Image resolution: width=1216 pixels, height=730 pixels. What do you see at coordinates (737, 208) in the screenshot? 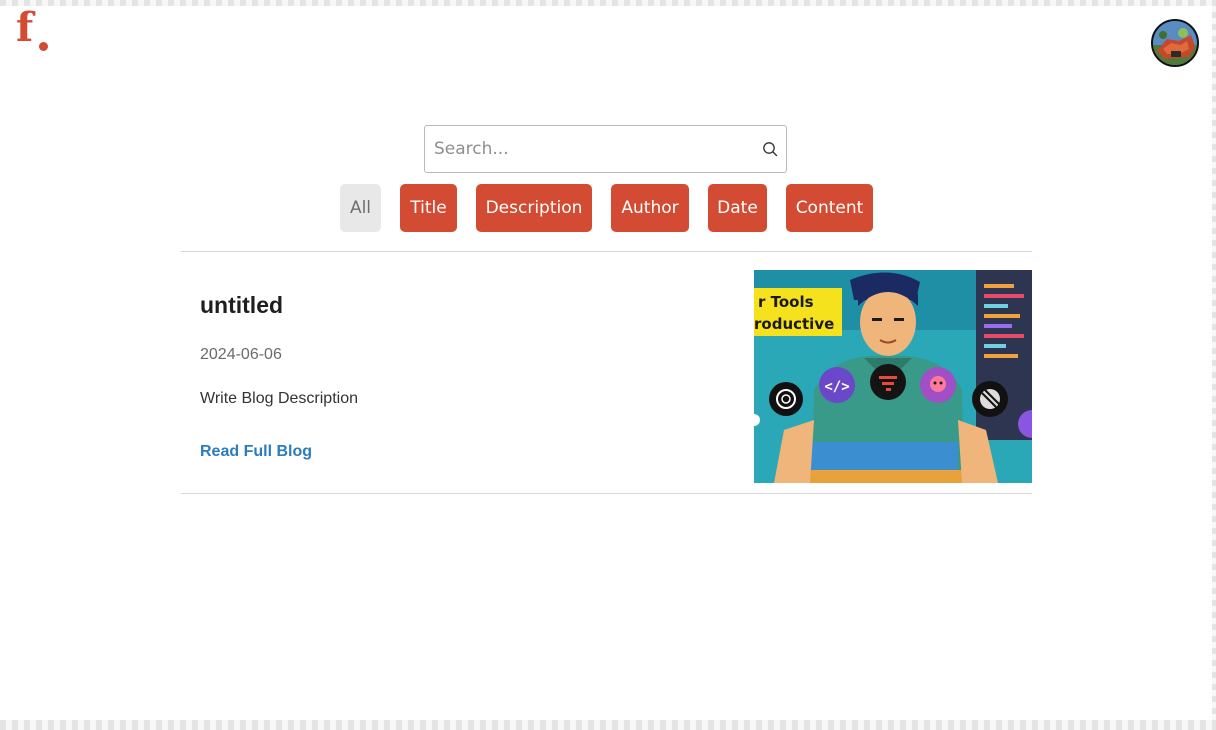
I see `filter-date-button: Date` at bounding box center [737, 208].